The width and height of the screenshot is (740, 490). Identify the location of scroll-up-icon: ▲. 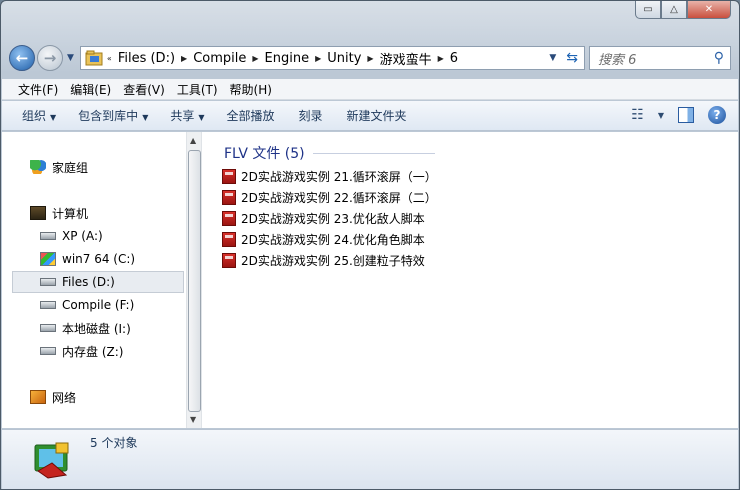
(193, 140).